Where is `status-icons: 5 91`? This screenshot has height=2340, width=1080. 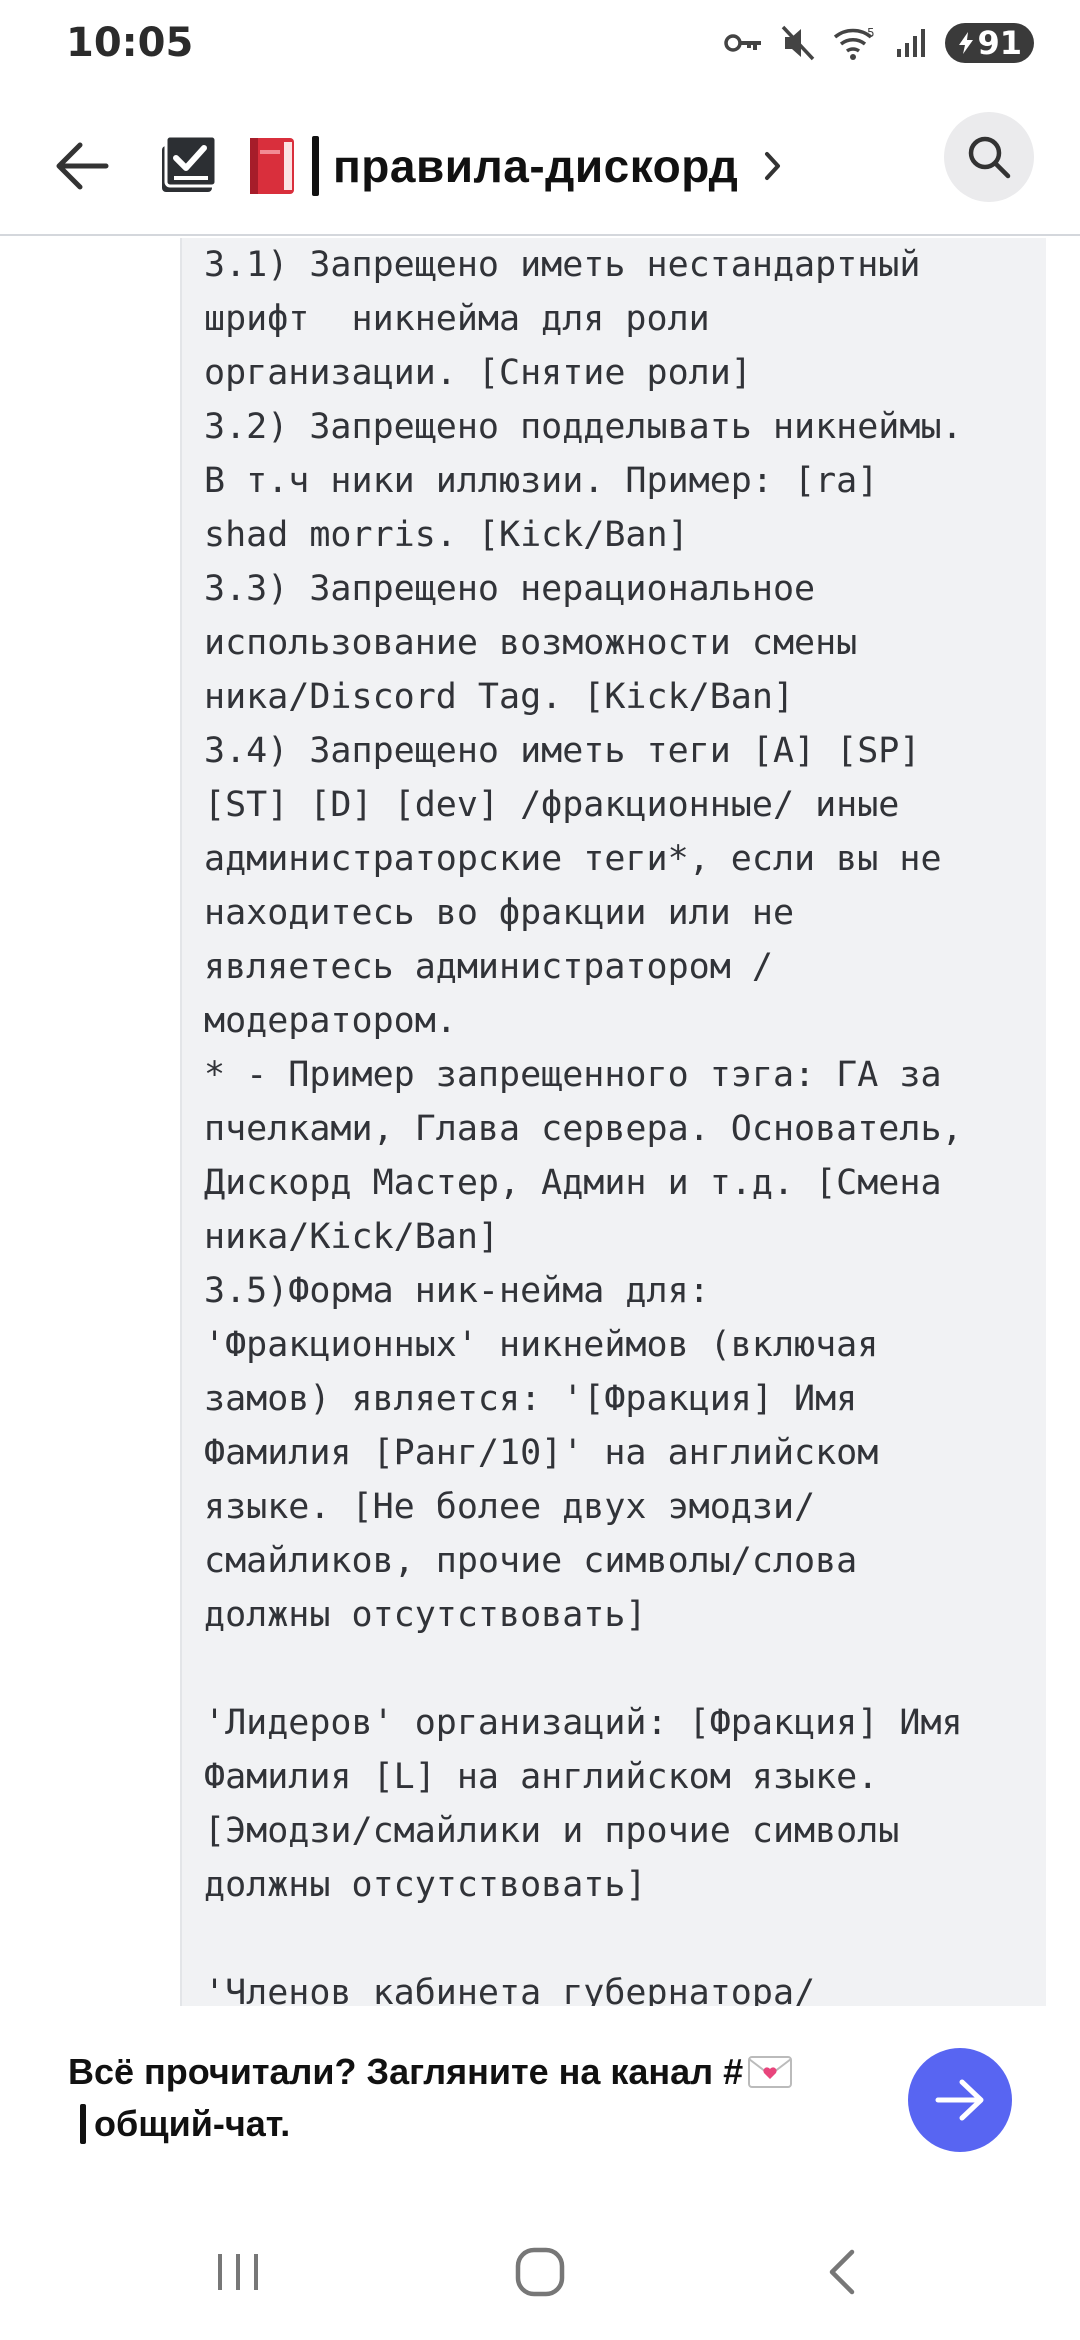 status-icons: 5 91 is located at coordinates (878, 43).